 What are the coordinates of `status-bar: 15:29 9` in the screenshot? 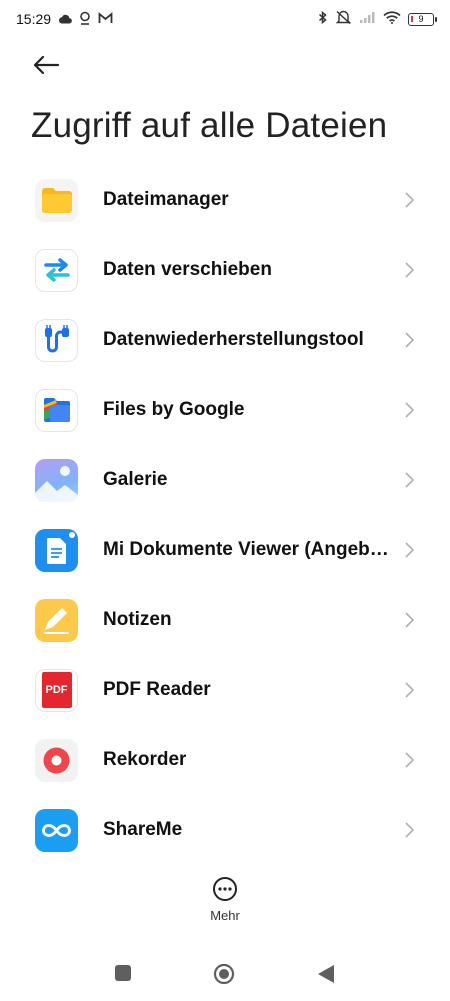 It's located at (225, 19).